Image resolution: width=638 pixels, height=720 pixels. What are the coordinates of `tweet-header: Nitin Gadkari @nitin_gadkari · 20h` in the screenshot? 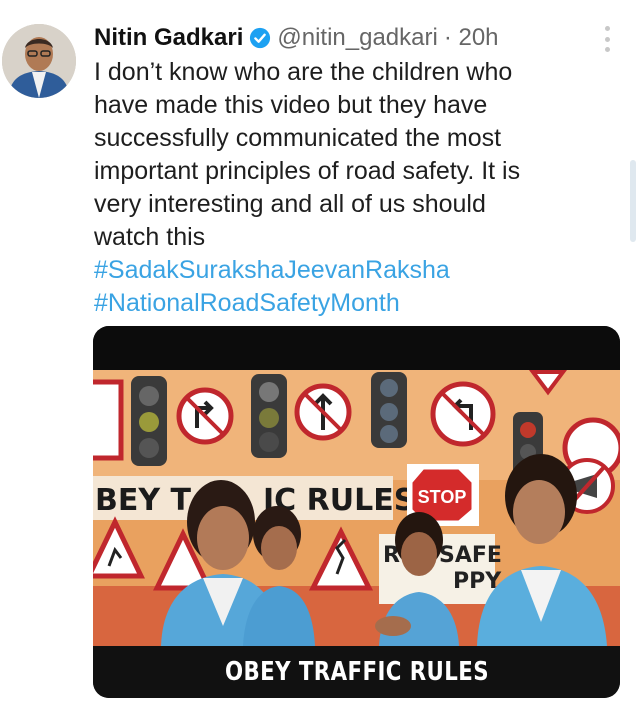 It's located at (296, 38).